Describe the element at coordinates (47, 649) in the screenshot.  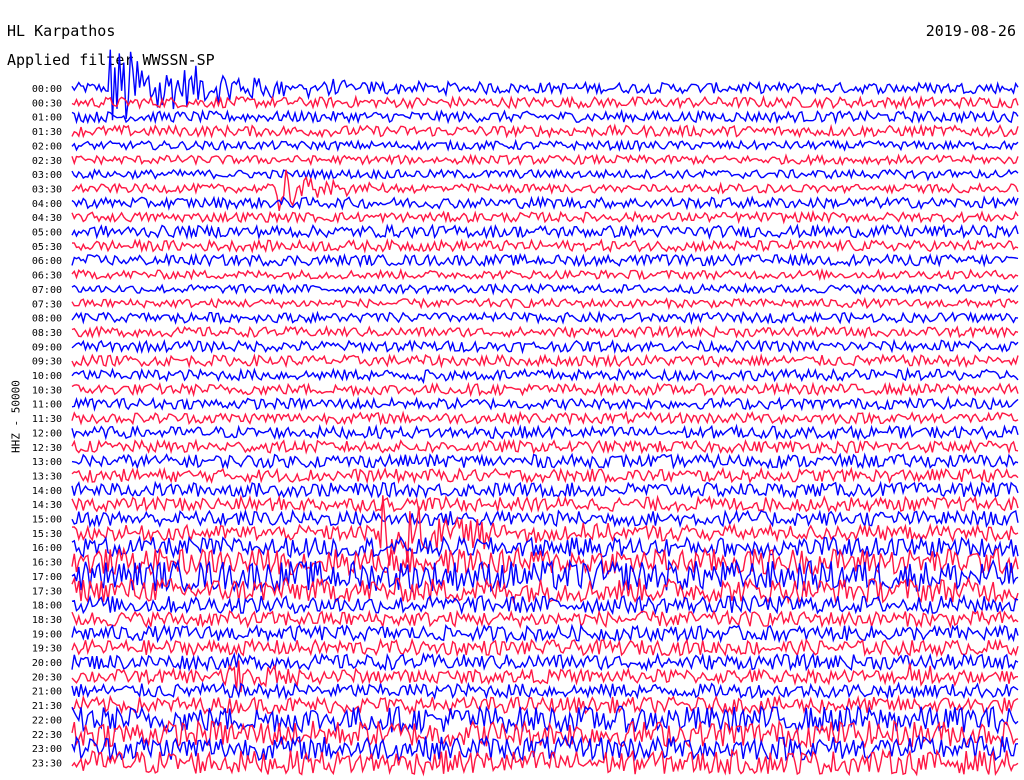
I see `row-time-label: 19:30` at that location.